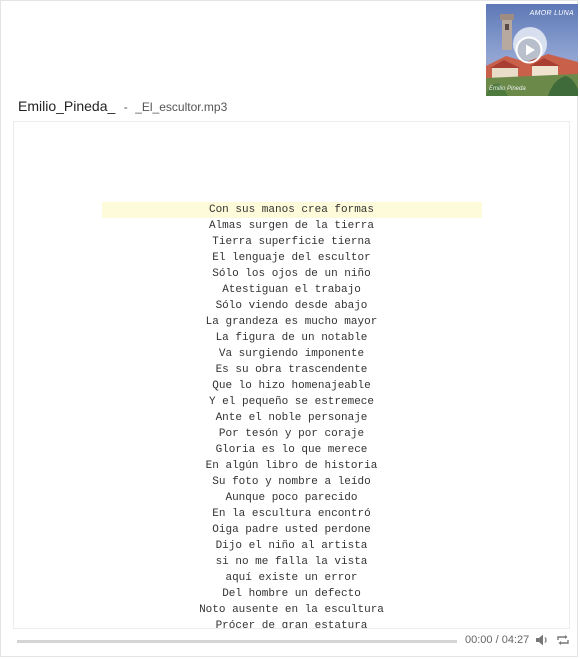 Image resolution: width=580 pixels, height=659 pixels. What do you see at coordinates (181, 107) in the screenshot?
I see `track-filename: _El_escultor.mp3` at bounding box center [181, 107].